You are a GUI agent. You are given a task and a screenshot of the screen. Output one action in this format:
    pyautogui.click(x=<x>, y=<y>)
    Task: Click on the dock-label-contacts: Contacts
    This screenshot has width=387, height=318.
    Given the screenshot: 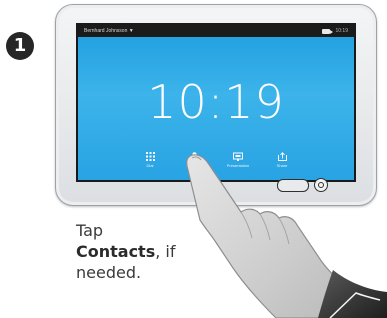 What is the action you would take?
    pyautogui.click(x=194, y=165)
    